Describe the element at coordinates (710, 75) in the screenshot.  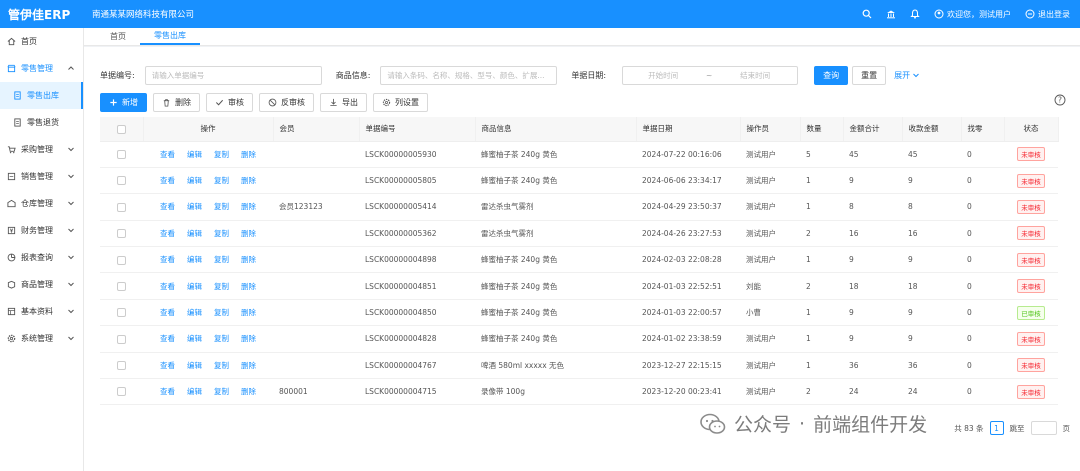
I see `date-range-picker: 开始时间 ~ 结束时间` at that location.